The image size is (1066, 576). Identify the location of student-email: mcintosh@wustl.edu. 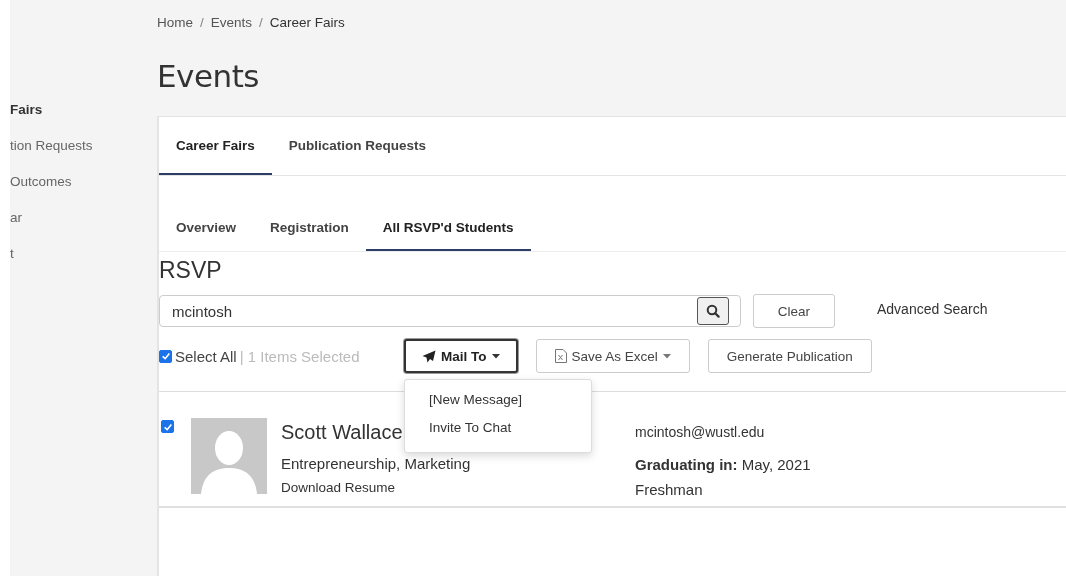
(700, 432).